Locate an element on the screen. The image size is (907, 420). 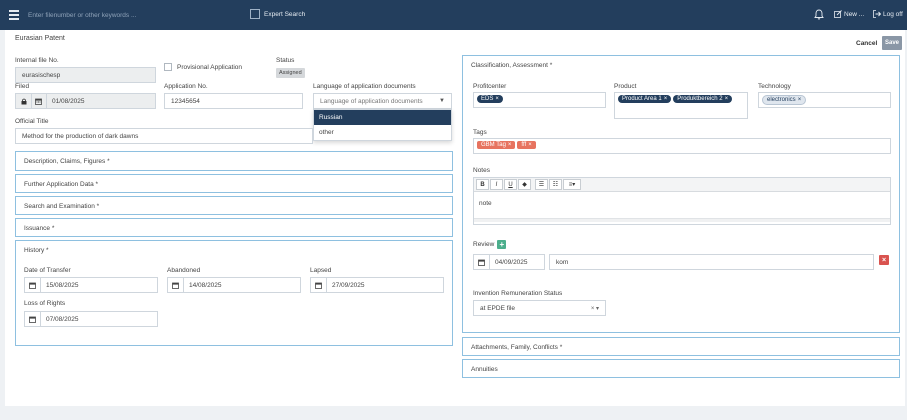
expert-search-checkbox is located at coordinates (255, 14).